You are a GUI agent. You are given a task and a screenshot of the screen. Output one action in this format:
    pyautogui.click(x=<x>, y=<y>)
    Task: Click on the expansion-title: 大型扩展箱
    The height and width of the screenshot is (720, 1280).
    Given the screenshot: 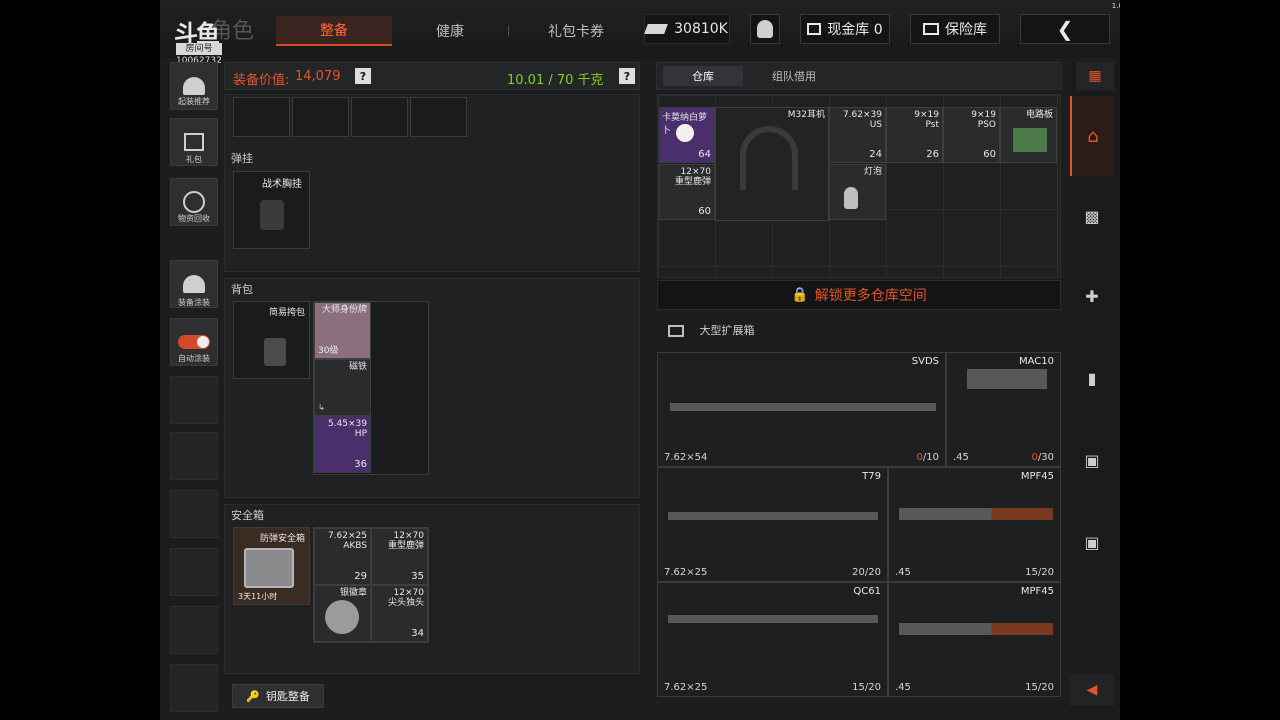 What is the action you would take?
    pyautogui.click(x=727, y=330)
    